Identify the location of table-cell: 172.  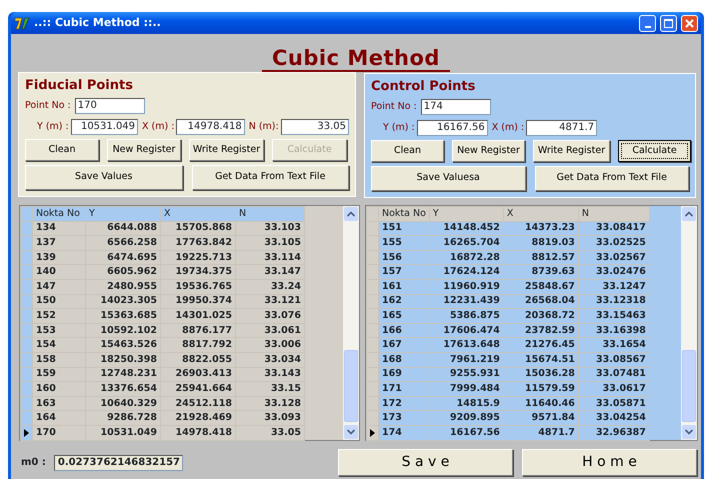
(404, 403).